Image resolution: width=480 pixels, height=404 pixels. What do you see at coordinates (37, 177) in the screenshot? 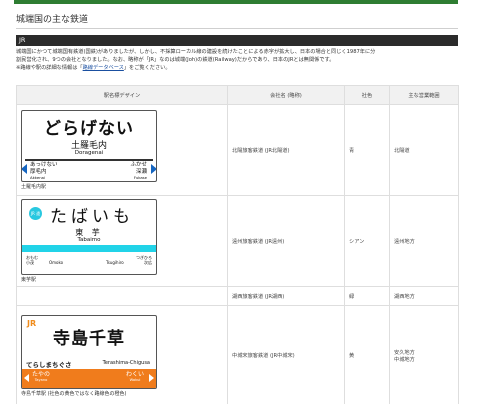
I see `prev-station-roman: Akkenai` at bounding box center [37, 177].